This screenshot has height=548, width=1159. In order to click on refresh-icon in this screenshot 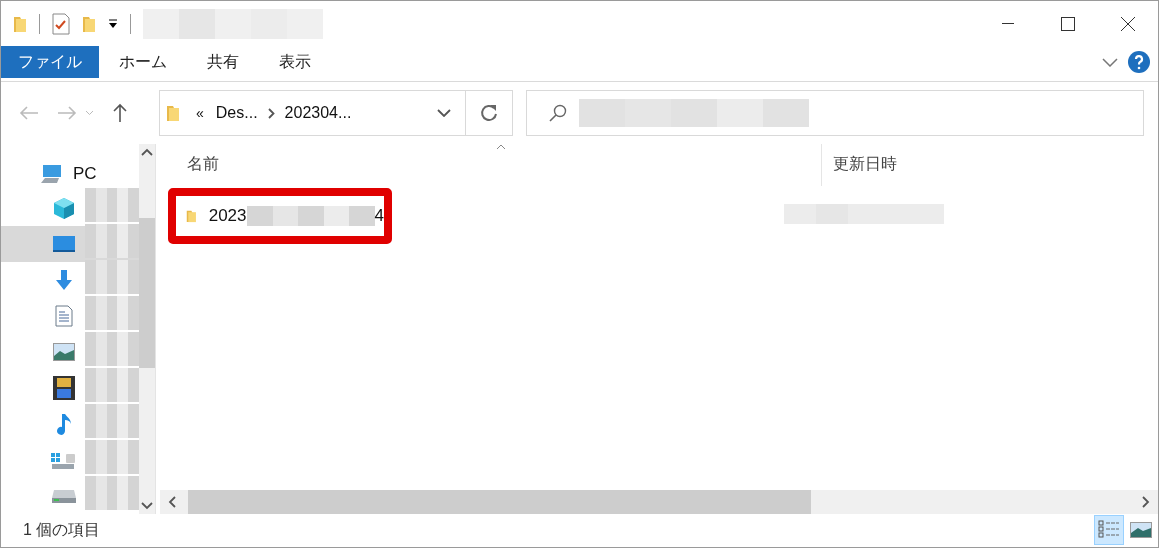, I will do `click(489, 113)`.